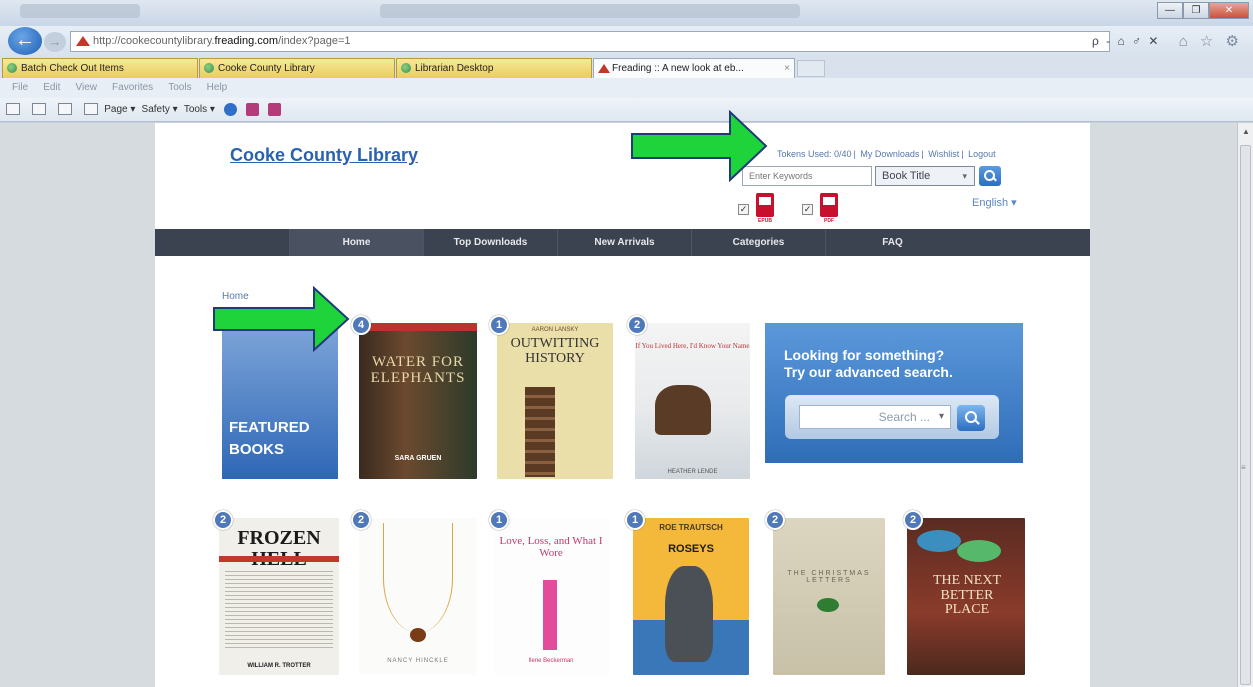 This screenshot has width=1253, height=687. Describe the element at coordinates (418, 327) in the screenshot. I see `cover-band` at that location.